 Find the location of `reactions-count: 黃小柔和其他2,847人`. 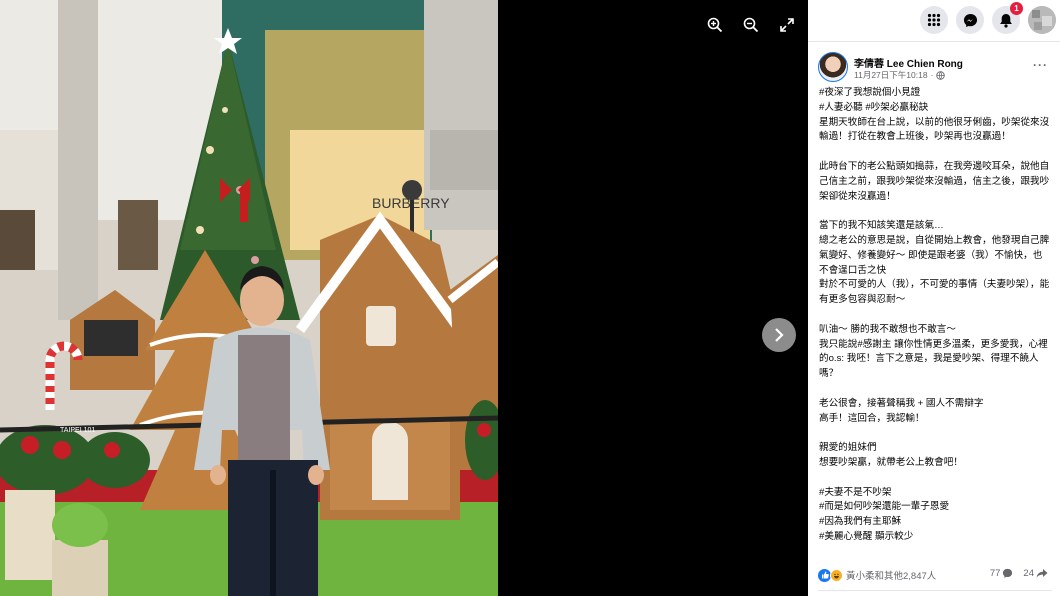

reactions-count: 黃小柔和其他2,847人 is located at coordinates (891, 576).